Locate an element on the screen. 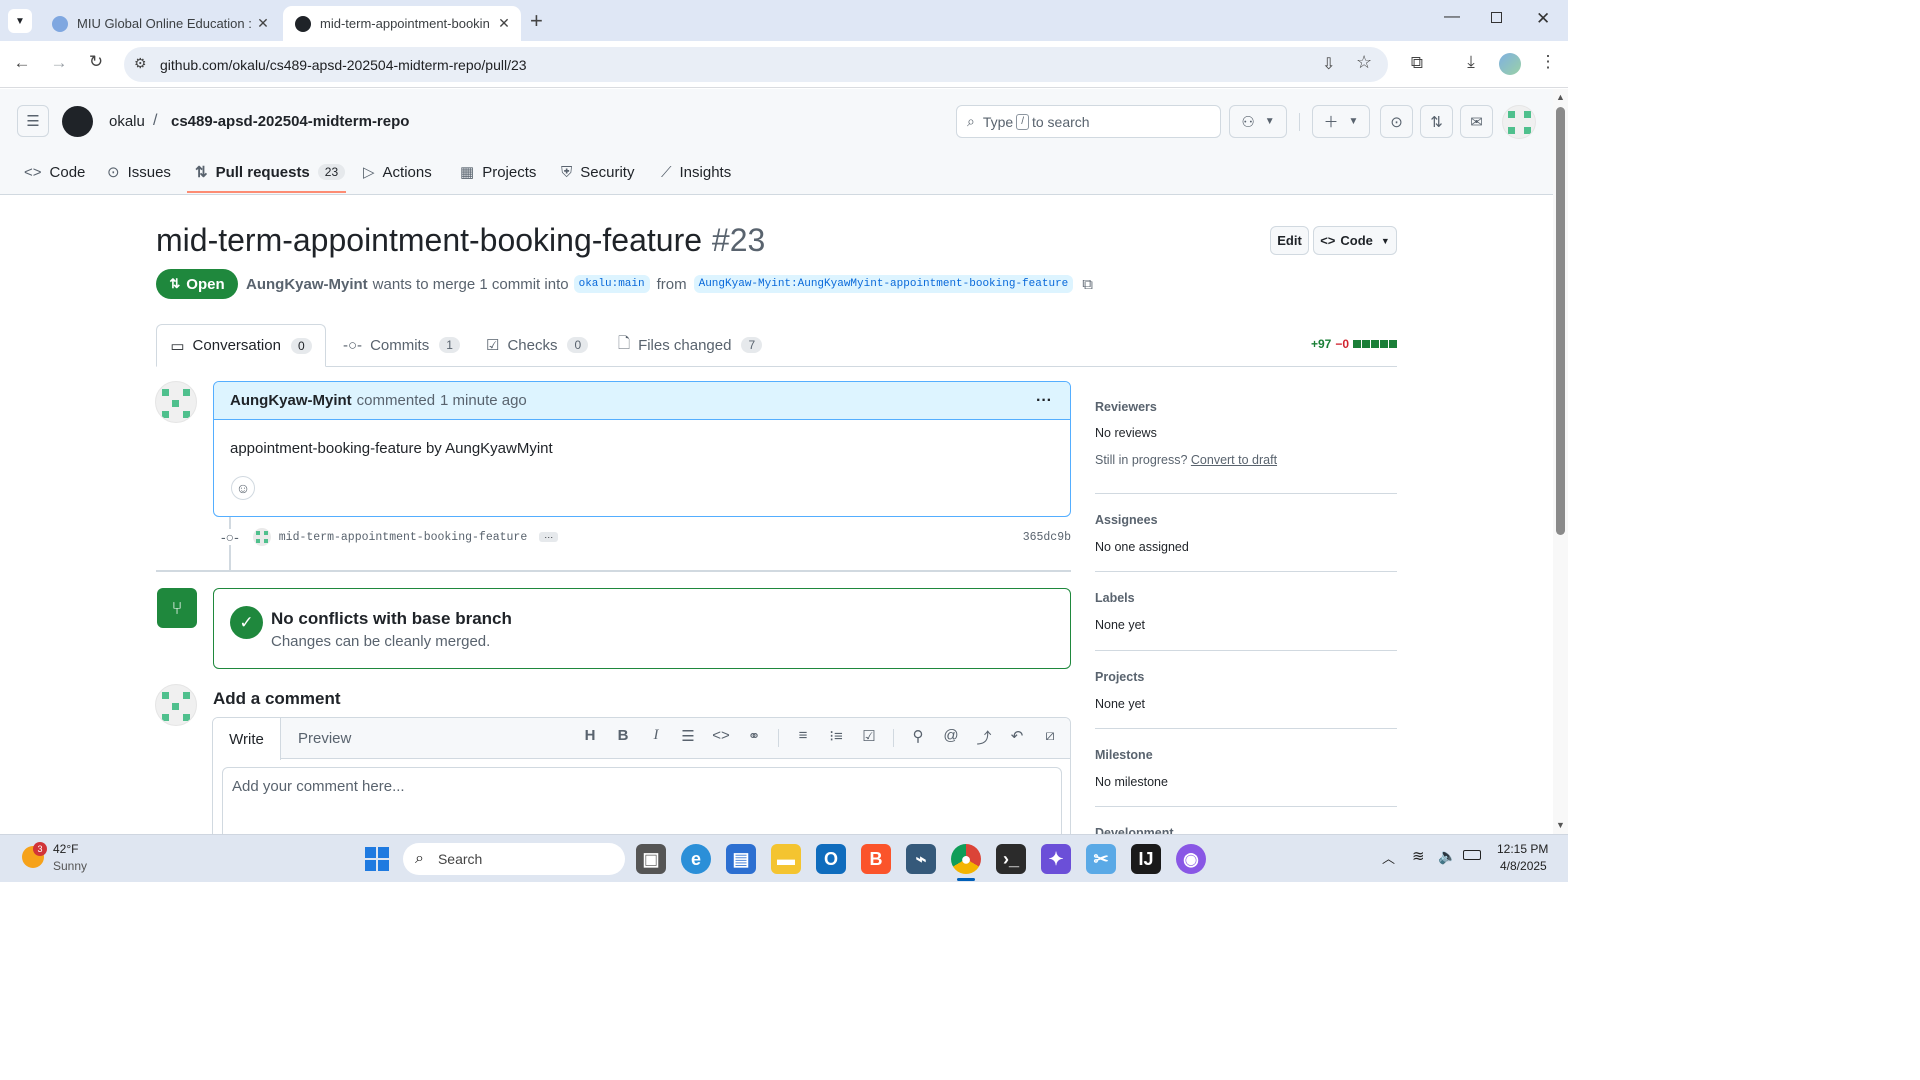 The width and height of the screenshot is (1920, 1080). bookmark-star-icon: ☆ is located at coordinates (1364, 62).